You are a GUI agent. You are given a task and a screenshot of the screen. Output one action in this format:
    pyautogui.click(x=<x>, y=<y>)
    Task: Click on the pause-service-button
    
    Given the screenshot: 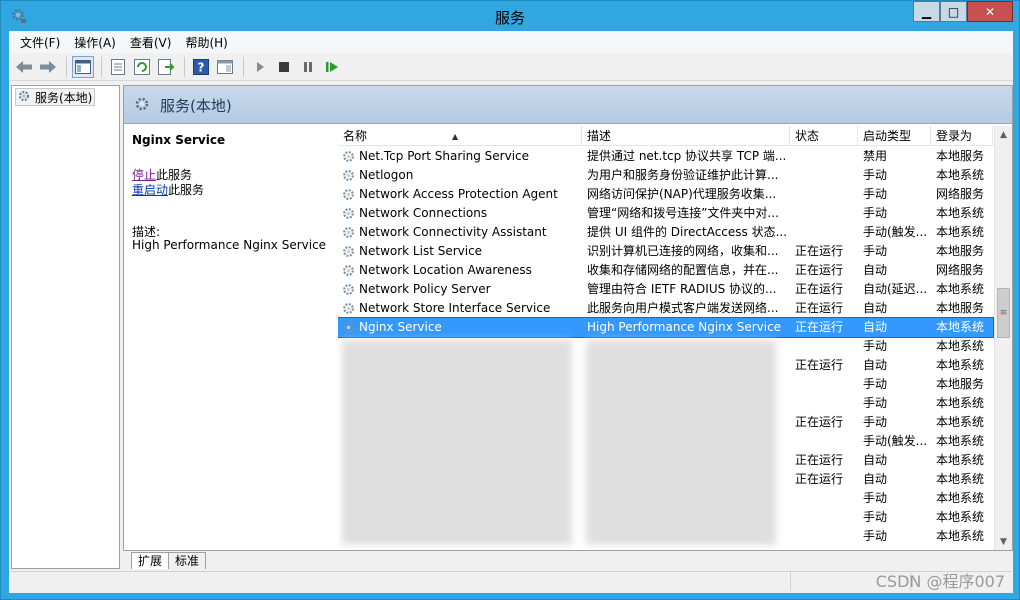 What is the action you would take?
    pyautogui.click(x=308, y=67)
    